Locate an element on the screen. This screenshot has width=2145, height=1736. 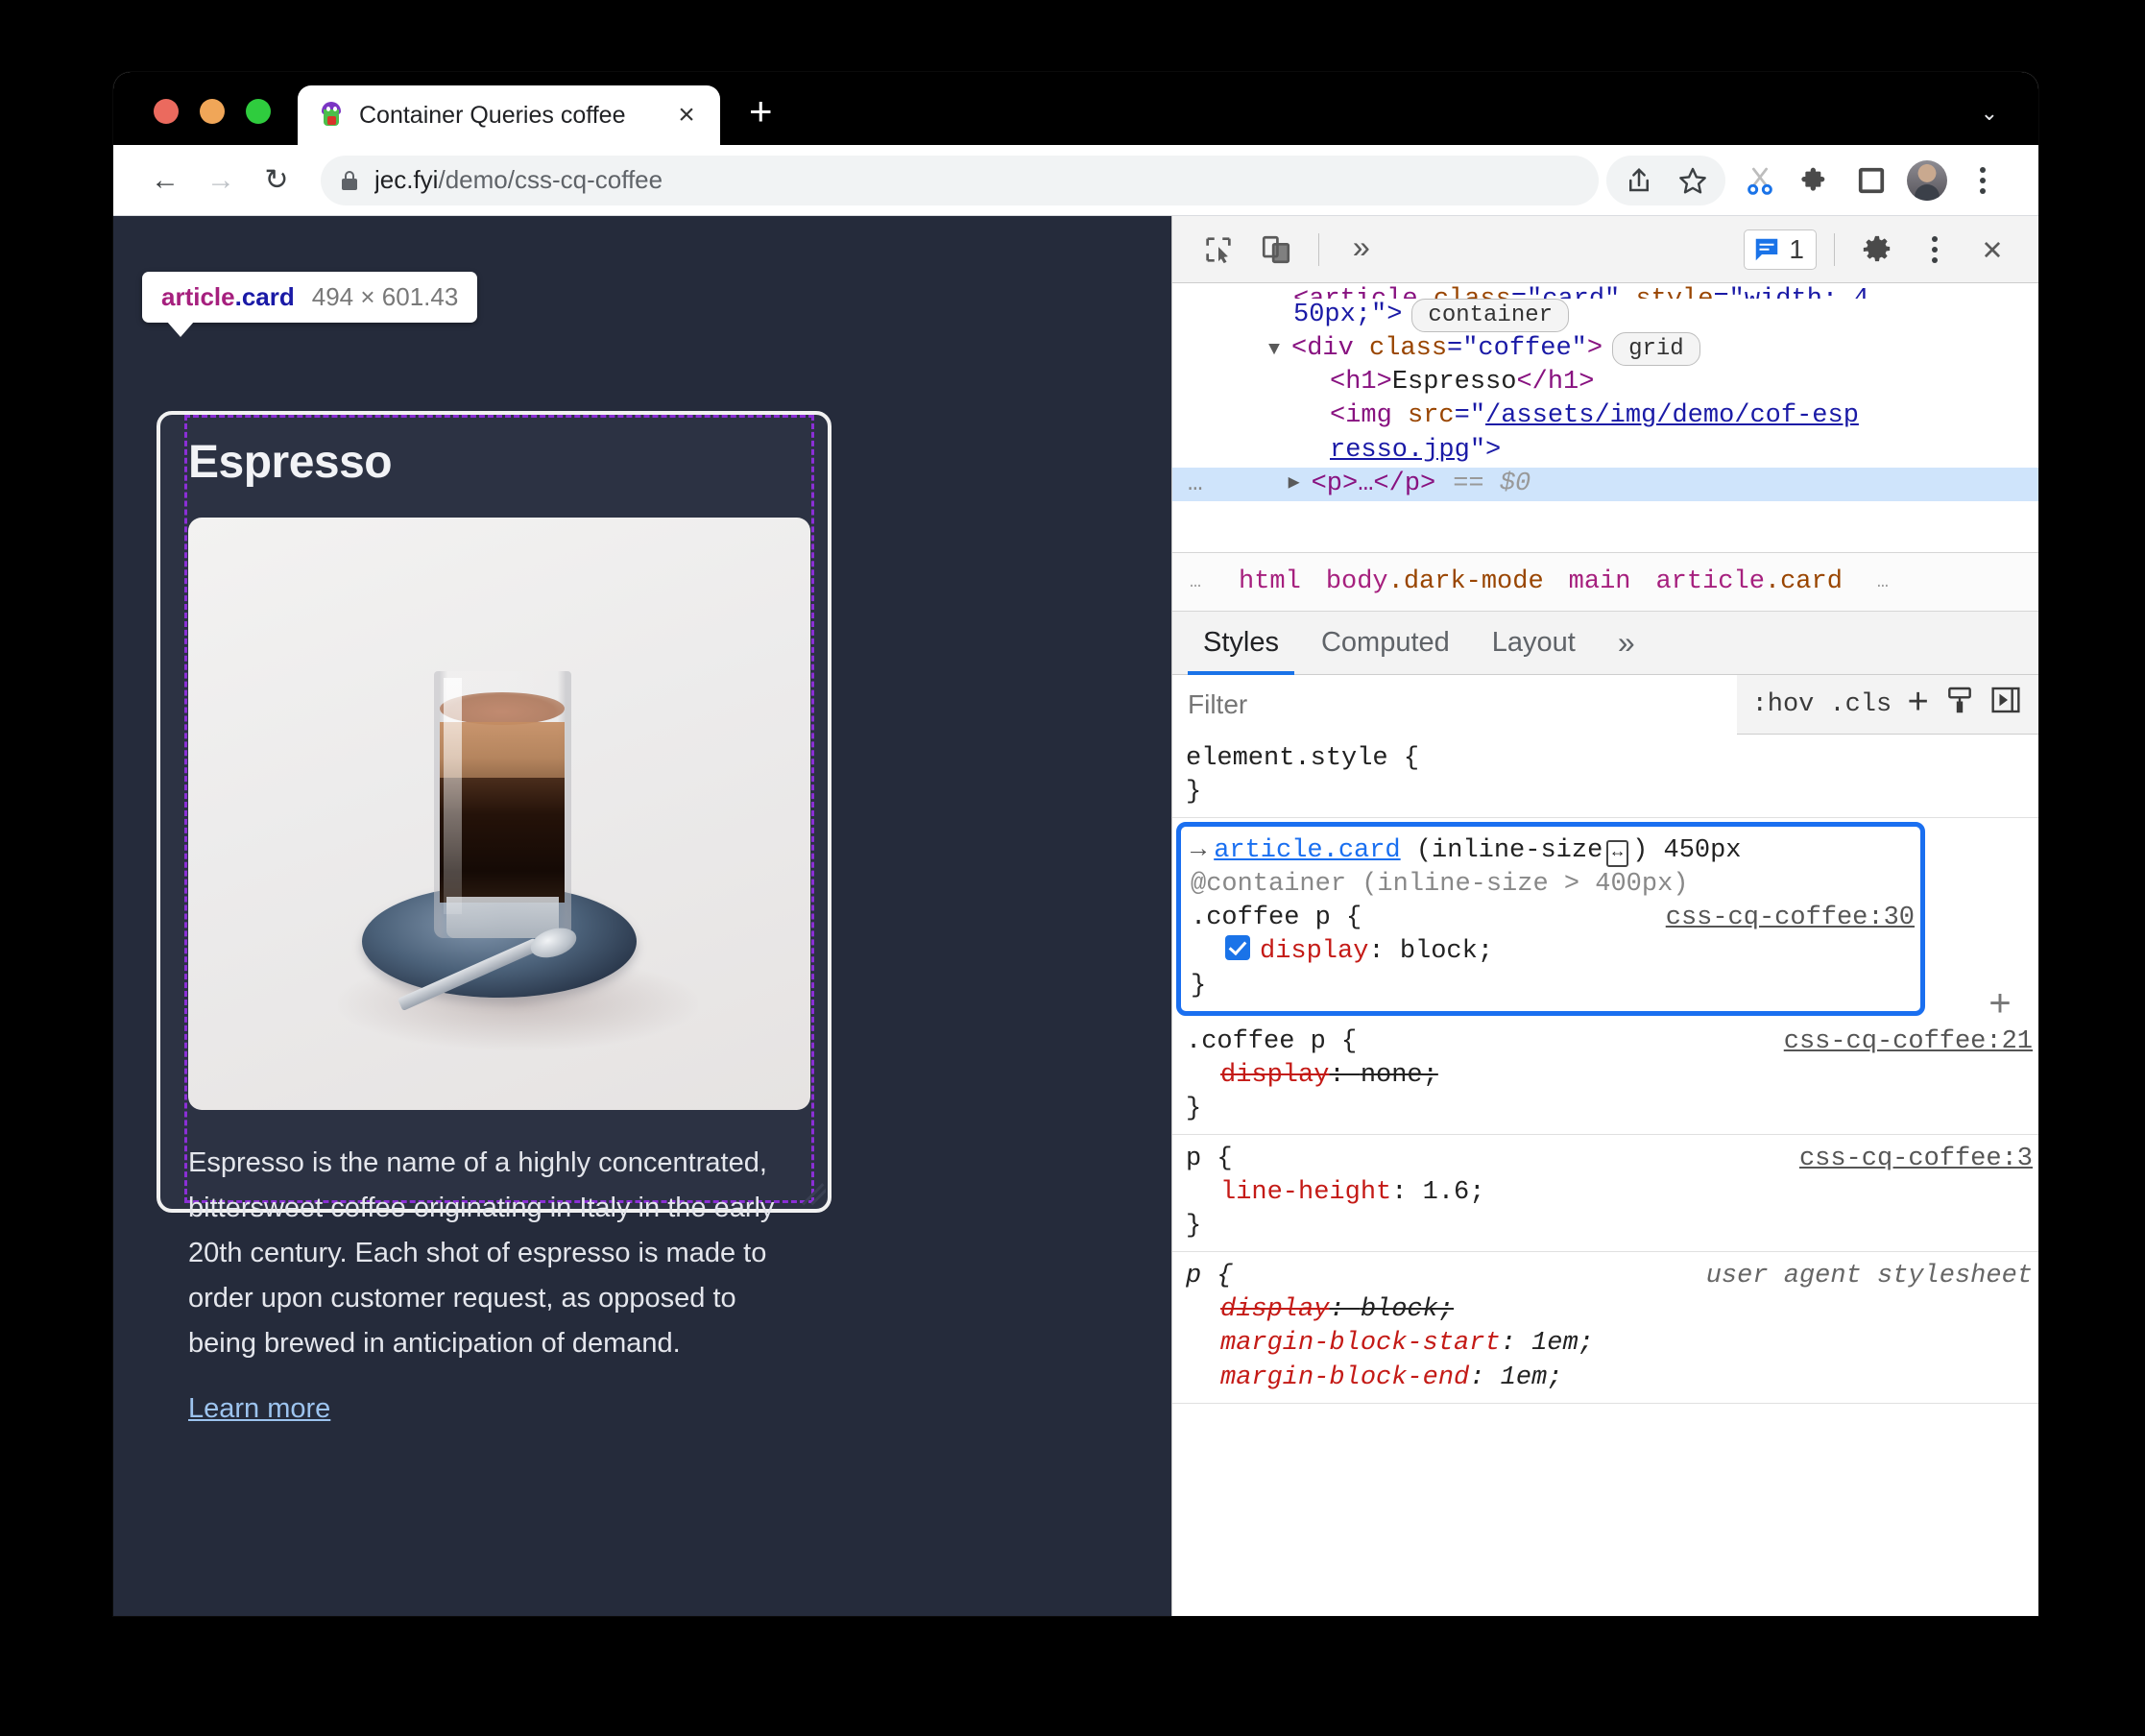
tooltip-class-name: .card is located at coordinates (264, 296).